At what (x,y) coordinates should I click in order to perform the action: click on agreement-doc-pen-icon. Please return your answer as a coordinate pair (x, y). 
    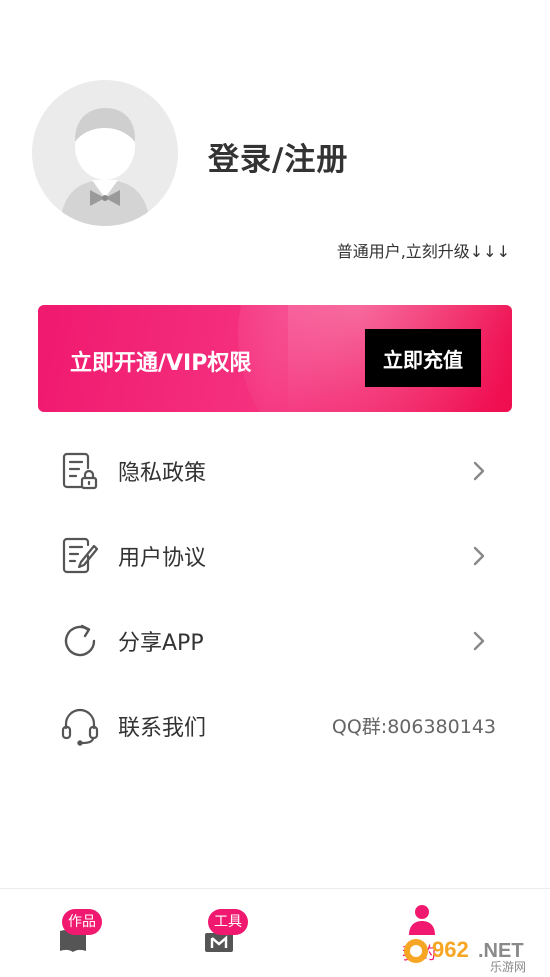
    Looking at the image, I should click on (80, 556).